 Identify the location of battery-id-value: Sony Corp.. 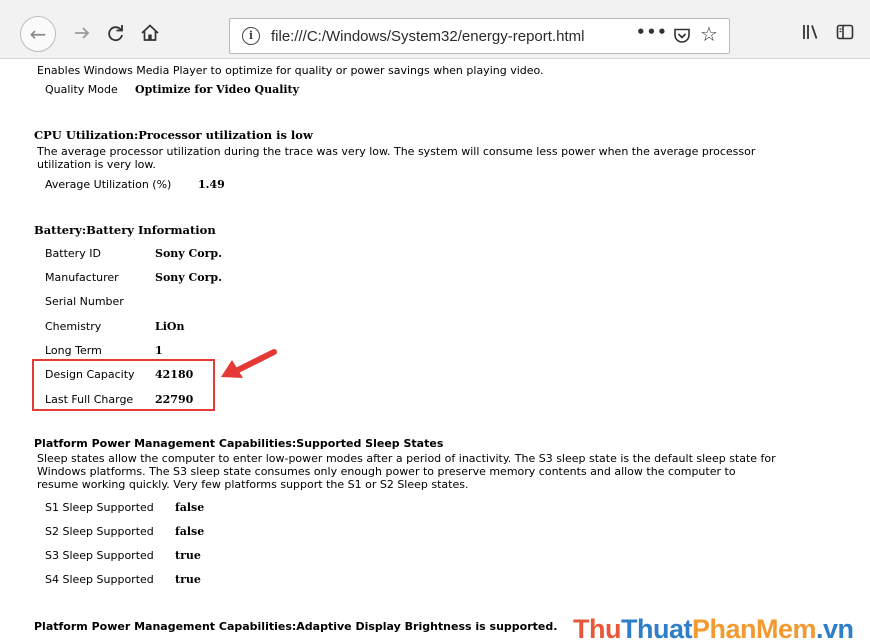
(188, 253).